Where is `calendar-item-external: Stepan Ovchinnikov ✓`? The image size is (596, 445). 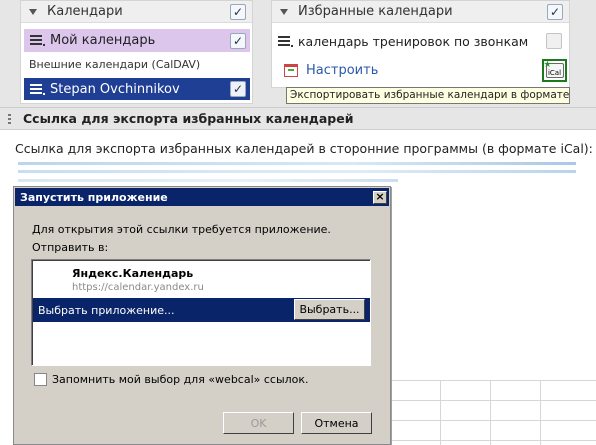 calendar-item-external: Stepan Ovchinnikov ✓ is located at coordinates (137, 89).